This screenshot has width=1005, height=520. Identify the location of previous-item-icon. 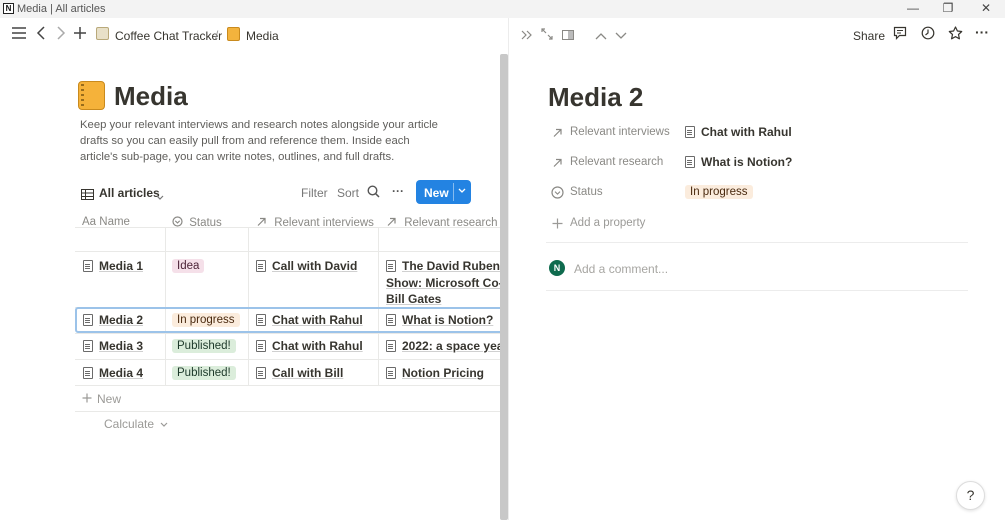
(601, 35).